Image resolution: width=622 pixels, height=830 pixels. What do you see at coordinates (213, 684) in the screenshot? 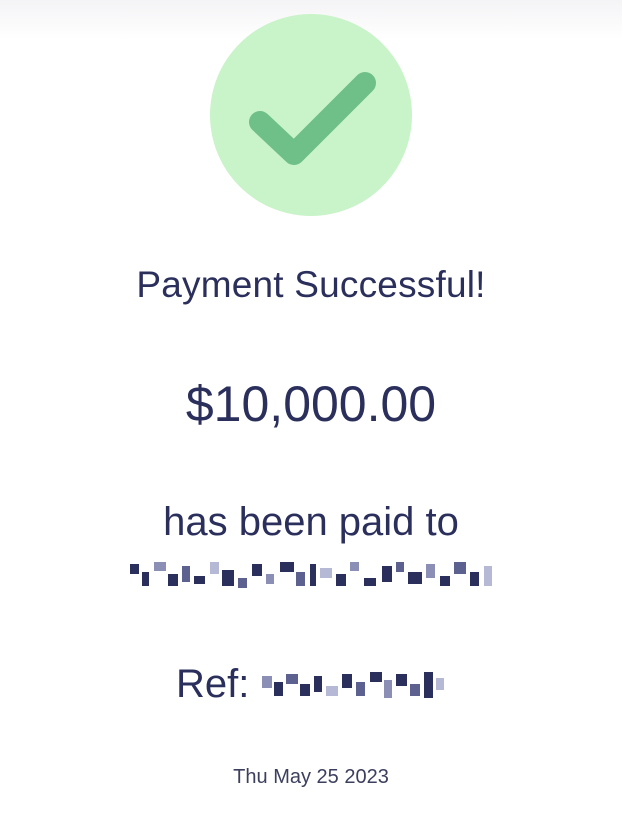
I see `reference-label: Ref:` at bounding box center [213, 684].